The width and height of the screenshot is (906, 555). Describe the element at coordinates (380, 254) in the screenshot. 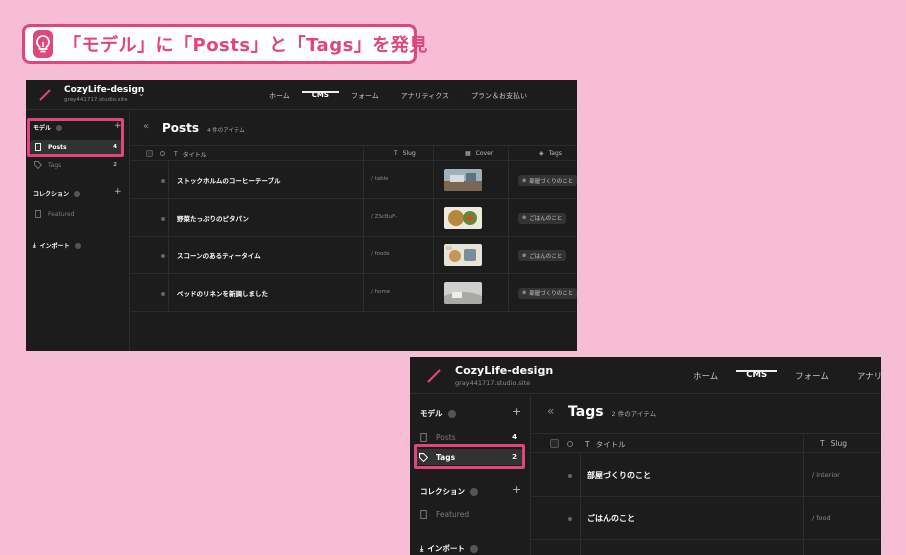

I see `row-slug: / foods` at that location.